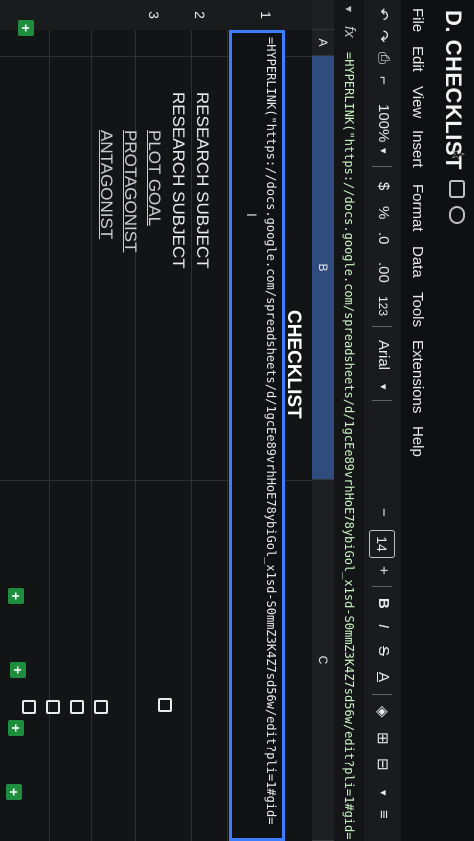  I want to click on star-icon: ☆, so click(457, 154).